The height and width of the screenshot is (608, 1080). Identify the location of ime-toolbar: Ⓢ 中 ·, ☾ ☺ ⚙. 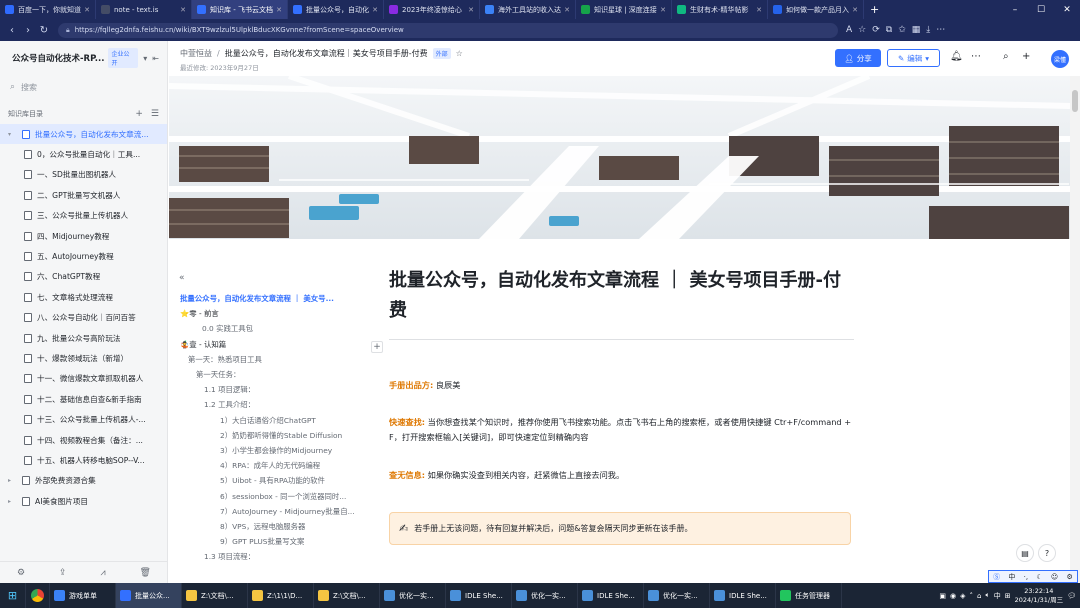
(1033, 576).